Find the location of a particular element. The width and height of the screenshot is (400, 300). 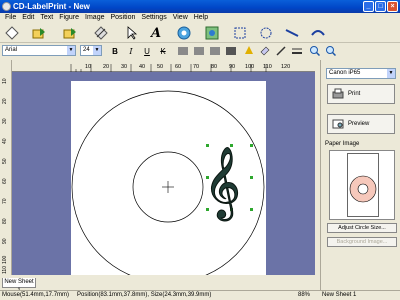

ruler-label: 90 is located at coordinates (232, 67).